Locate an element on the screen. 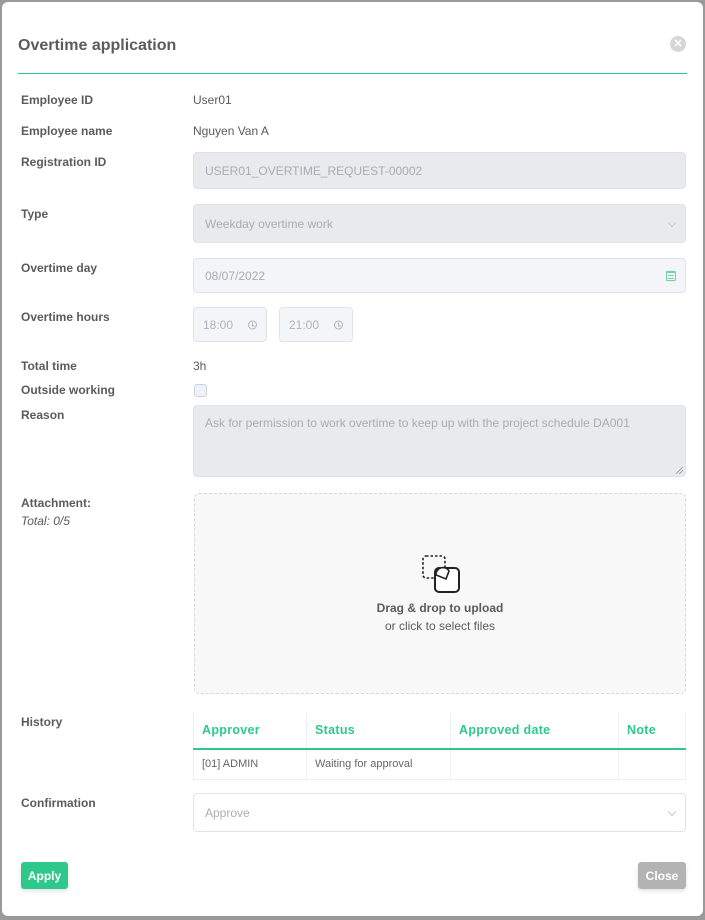  overtime-day-field: 08/07/2022 is located at coordinates (439, 275).